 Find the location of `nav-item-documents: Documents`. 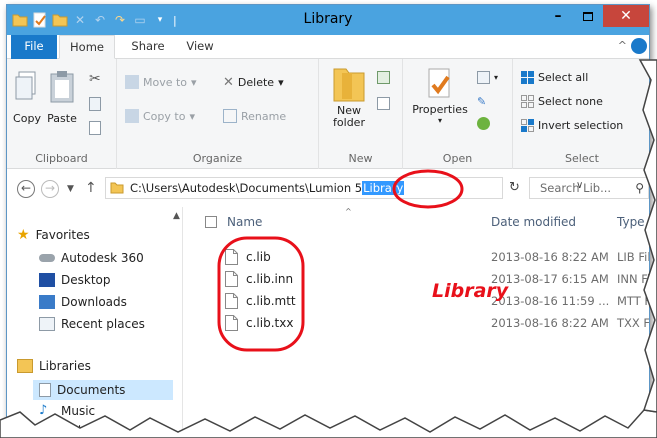

nav-item-documents: Documents is located at coordinates (103, 390).